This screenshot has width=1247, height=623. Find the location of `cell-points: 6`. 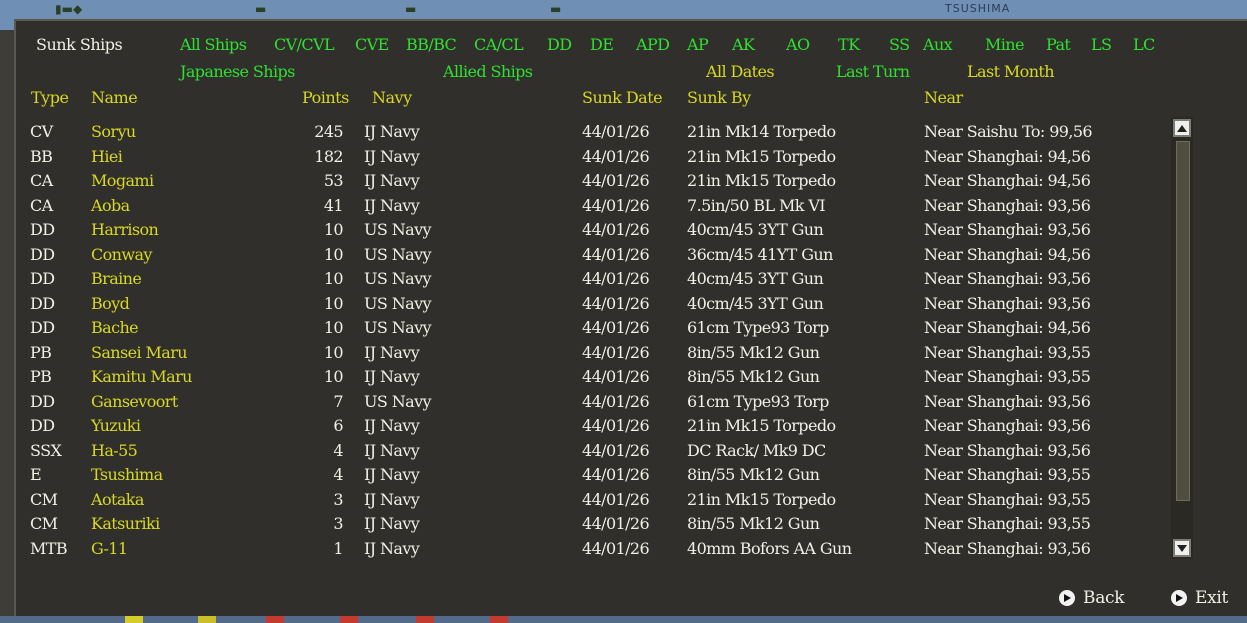

cell-points: 6 is located at coordinates (338, 425).